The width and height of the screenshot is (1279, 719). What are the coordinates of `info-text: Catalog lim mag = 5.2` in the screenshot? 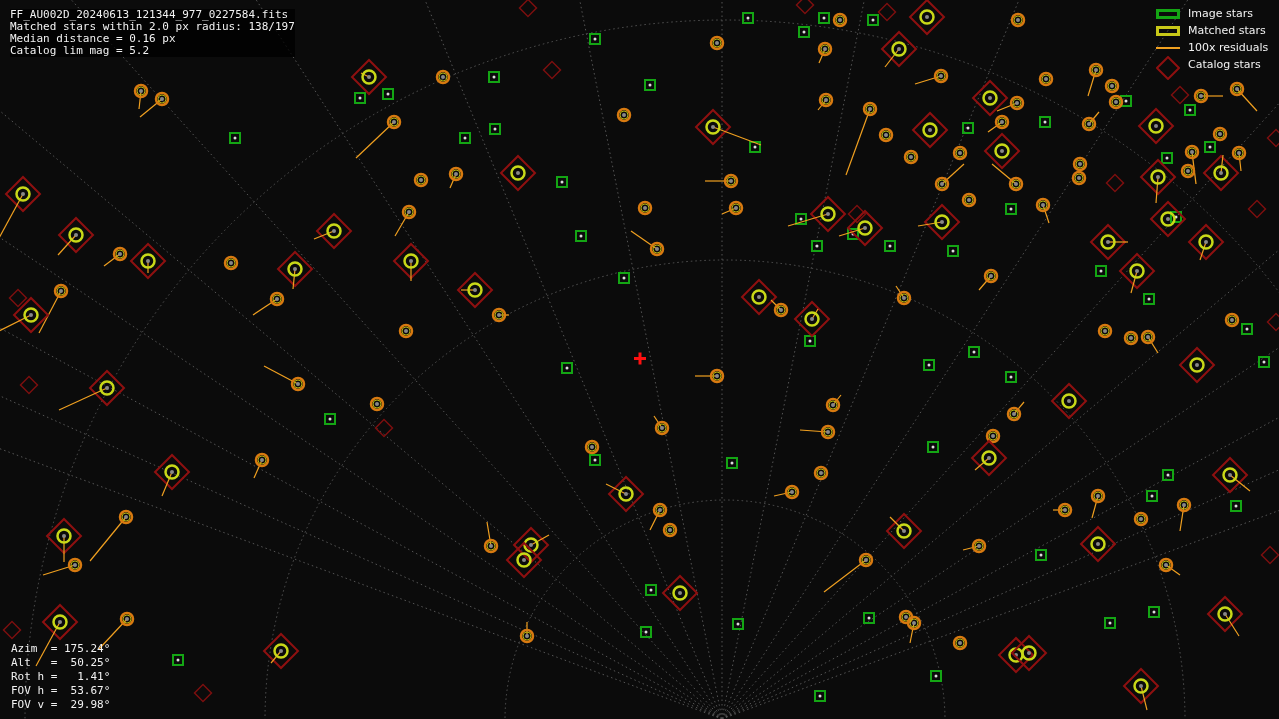 It's located at (80, 51).